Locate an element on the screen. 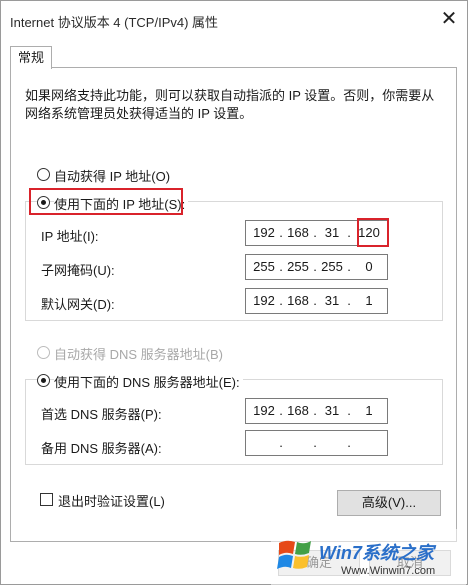 This screenshot has height=588, width=468. dns-manual-label: 使用下面的 DNS 服务器地址(E): is located at coordinates (148, 381).